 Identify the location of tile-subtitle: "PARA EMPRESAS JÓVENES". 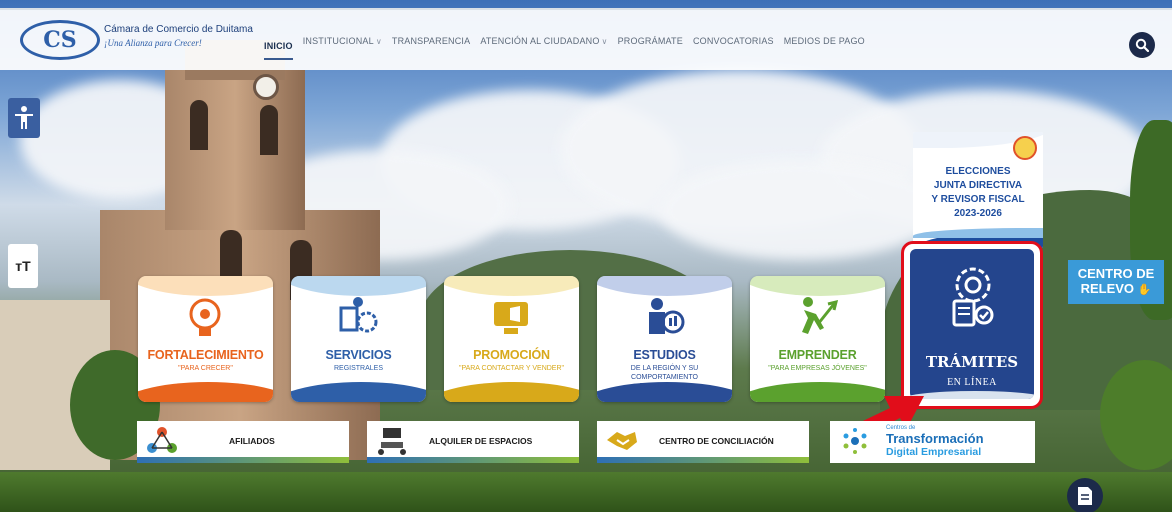
(817, 368).